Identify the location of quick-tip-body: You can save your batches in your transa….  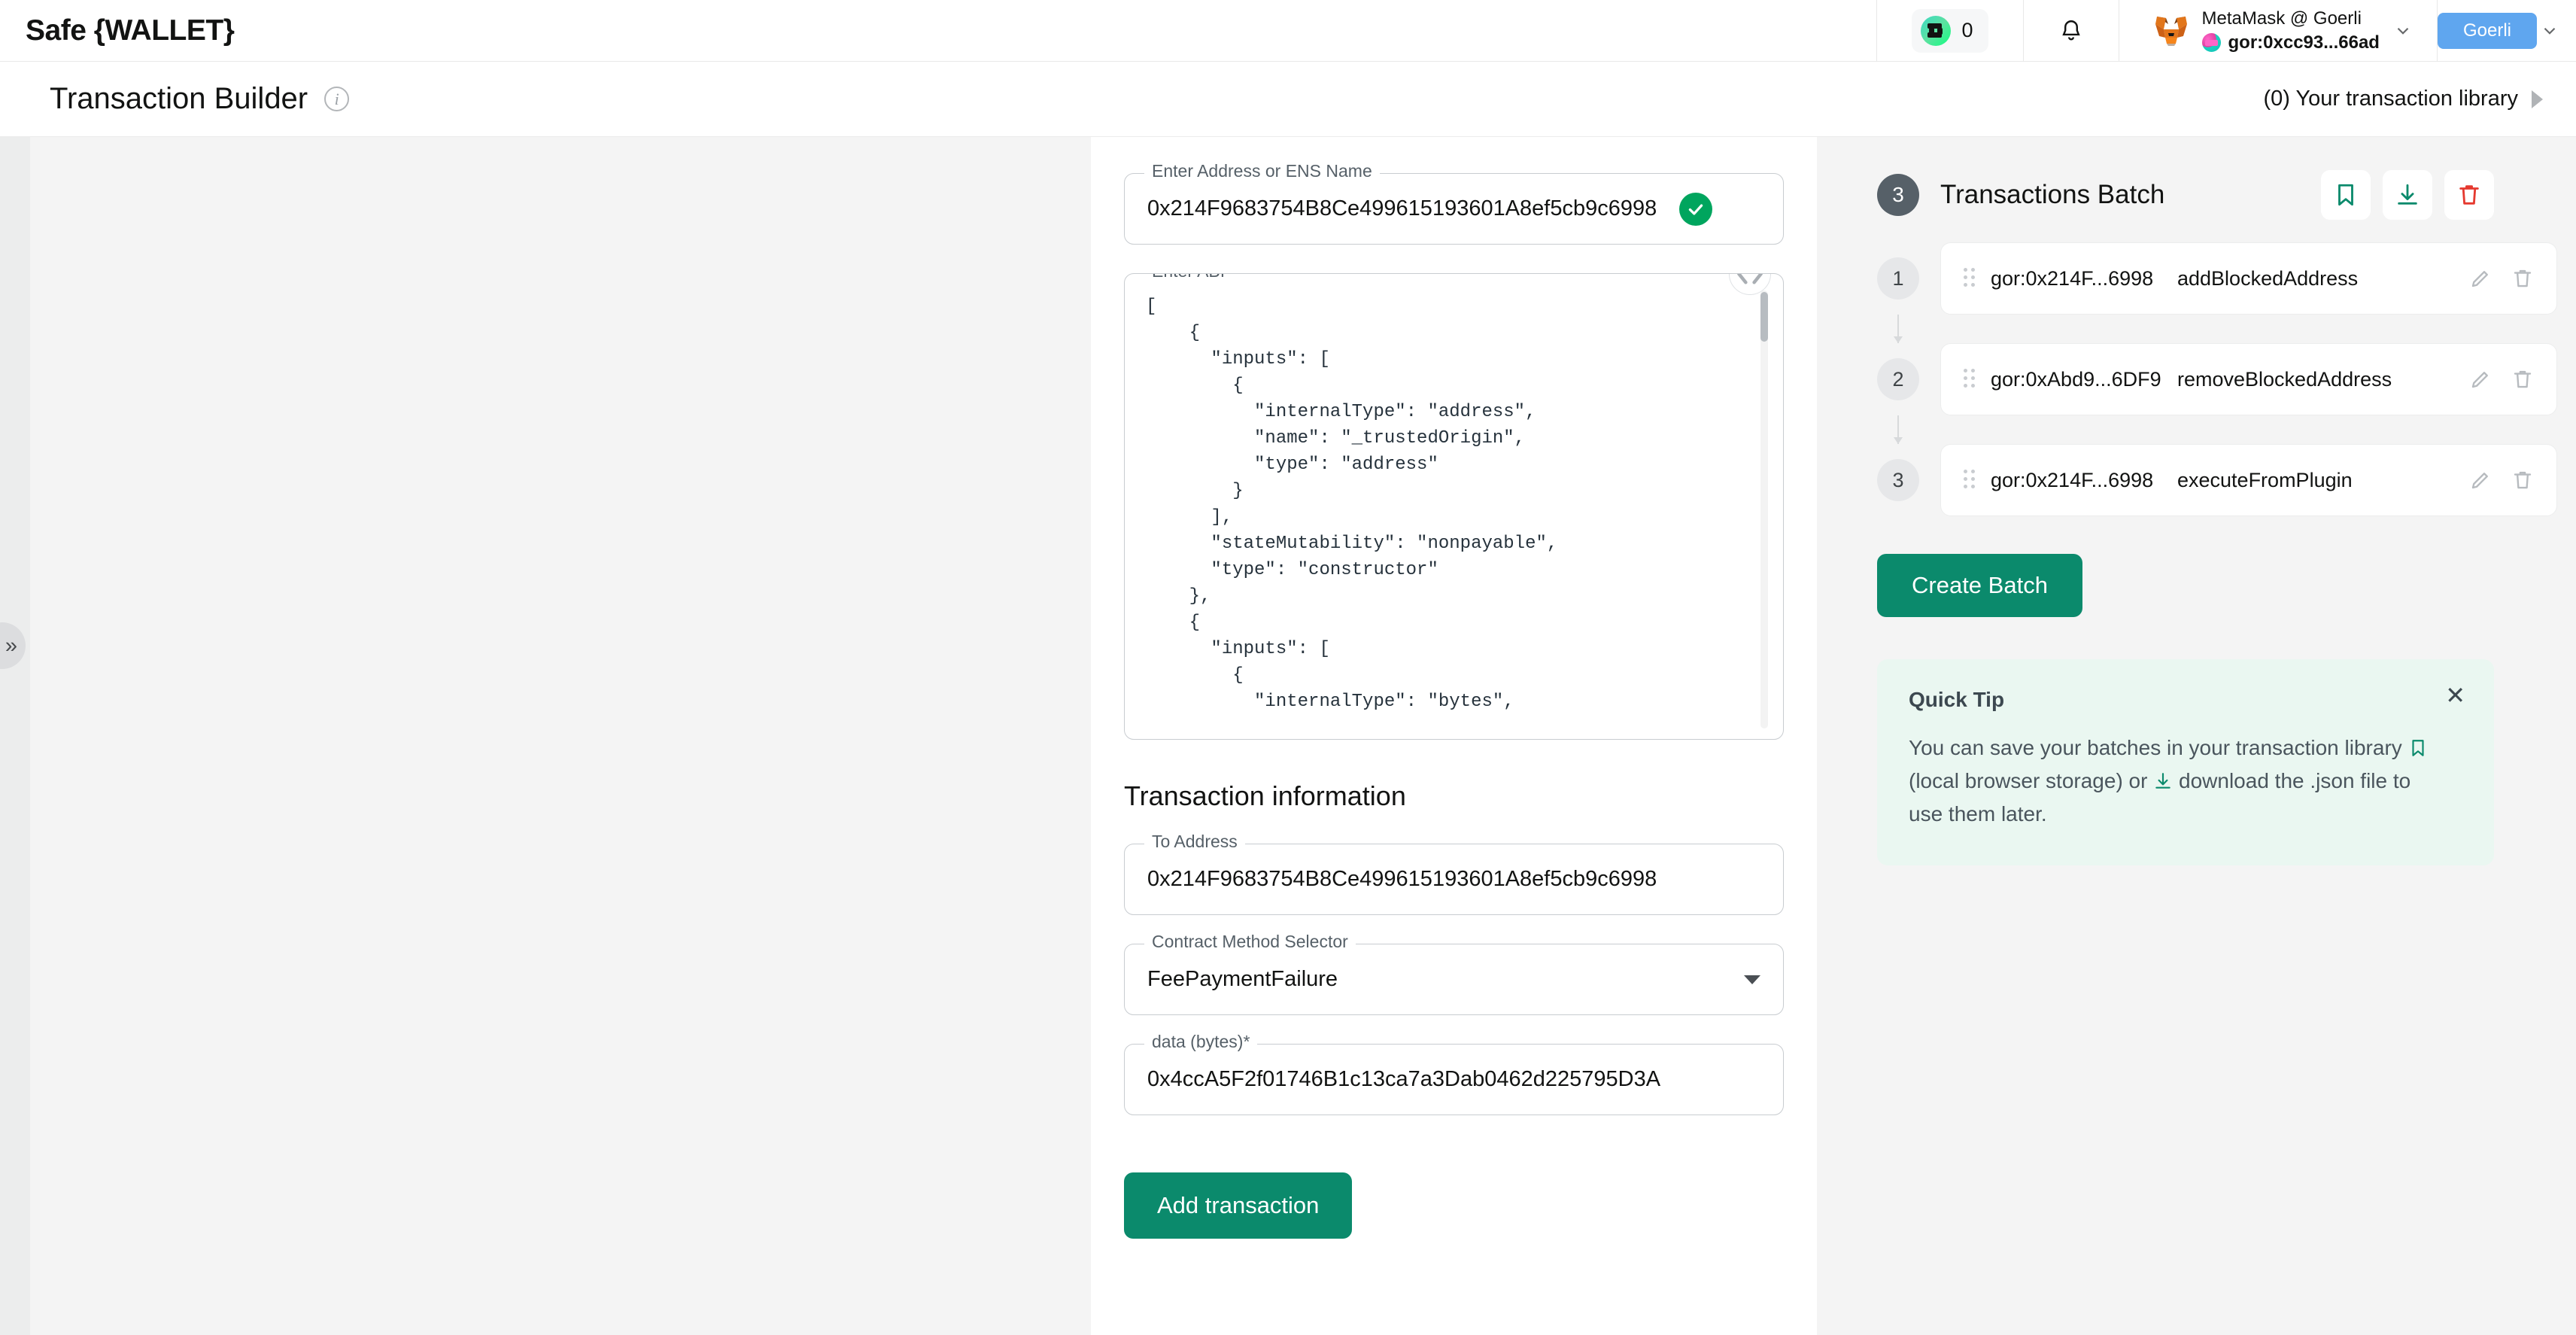
(2172, 781).